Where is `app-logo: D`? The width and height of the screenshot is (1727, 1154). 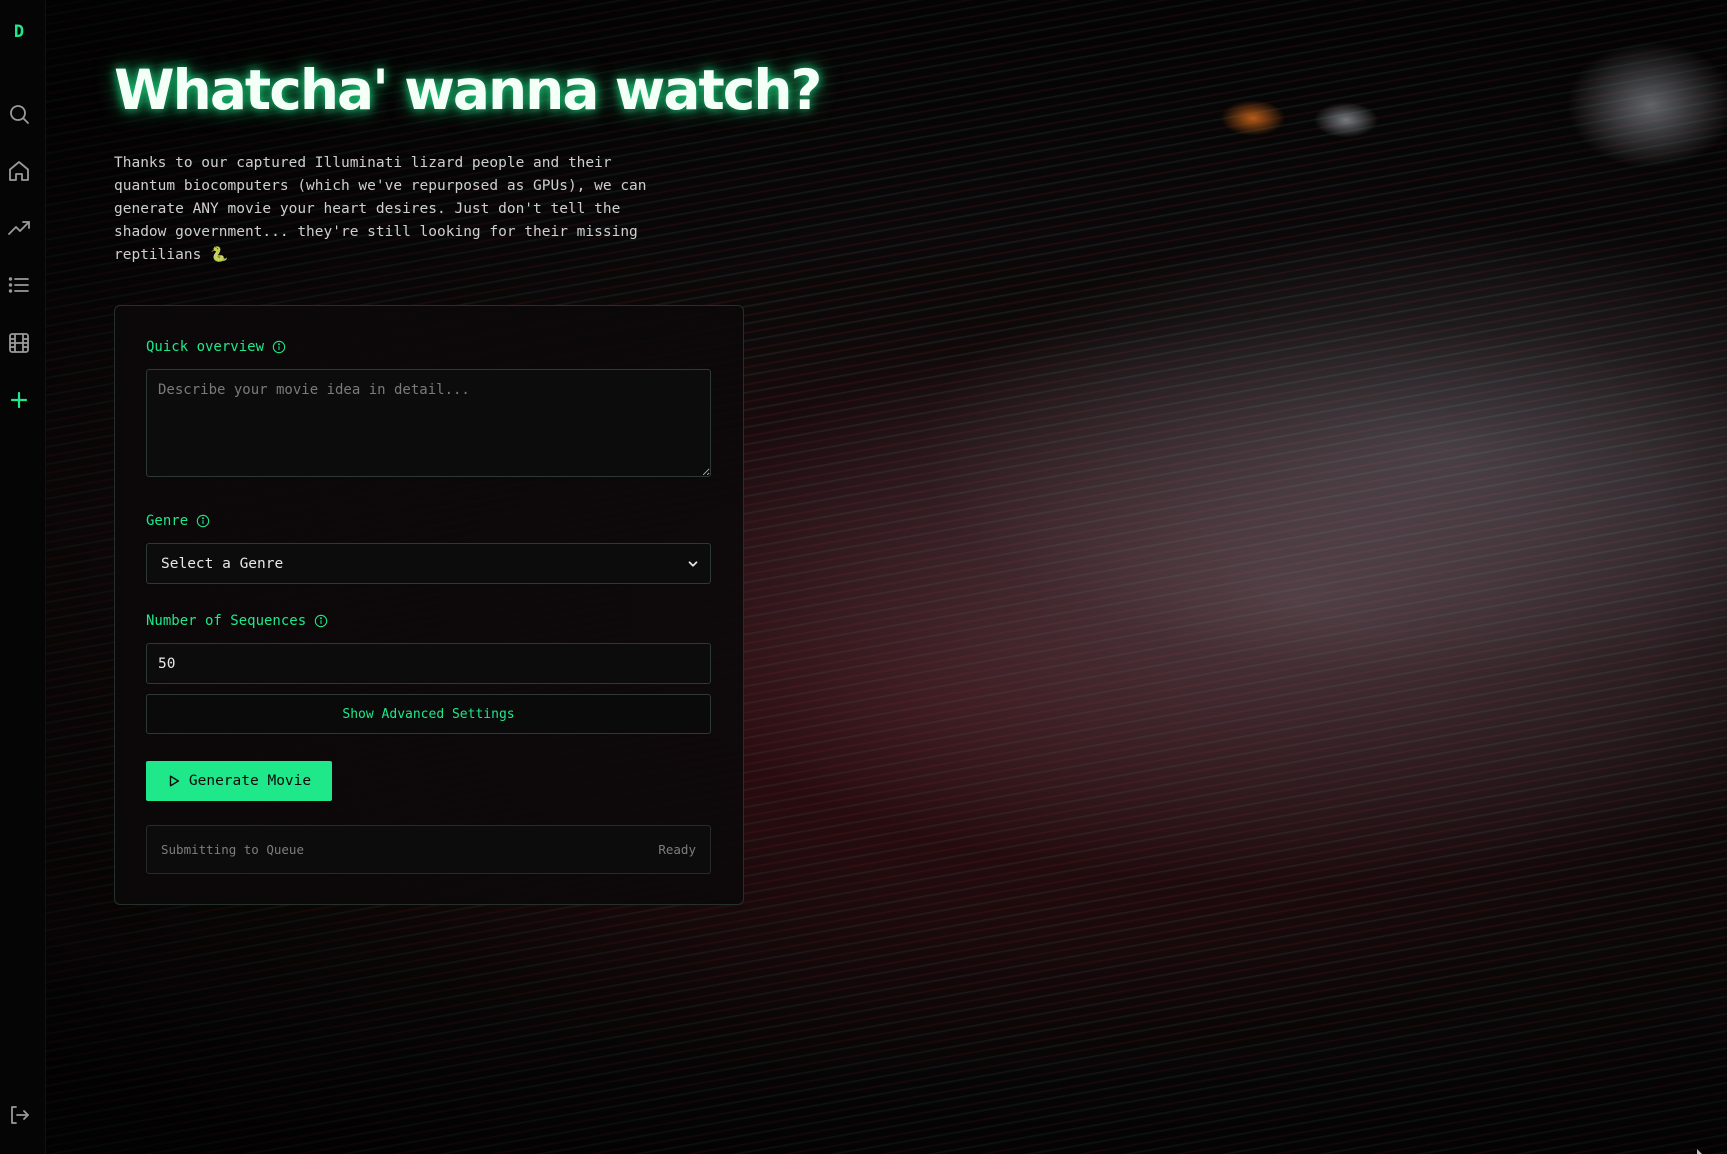 app-logo: D is located at coordinates (19, 32).